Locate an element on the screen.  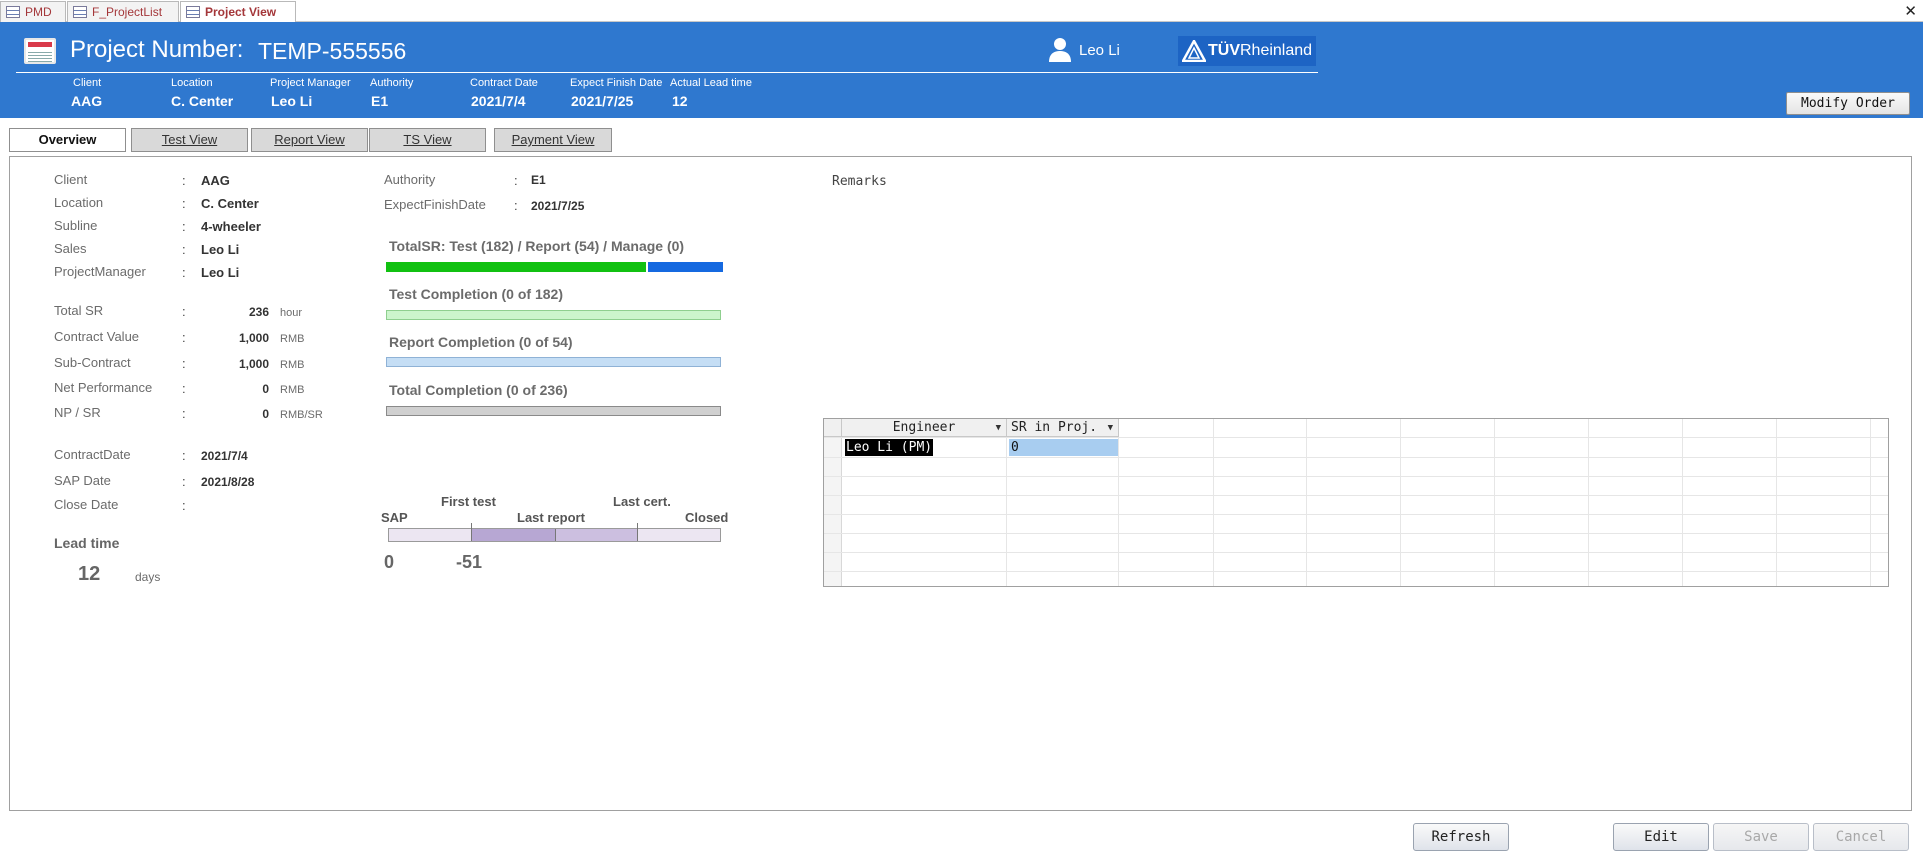
project-manager-label: ProjectManager is located at coordinates (100, 271).